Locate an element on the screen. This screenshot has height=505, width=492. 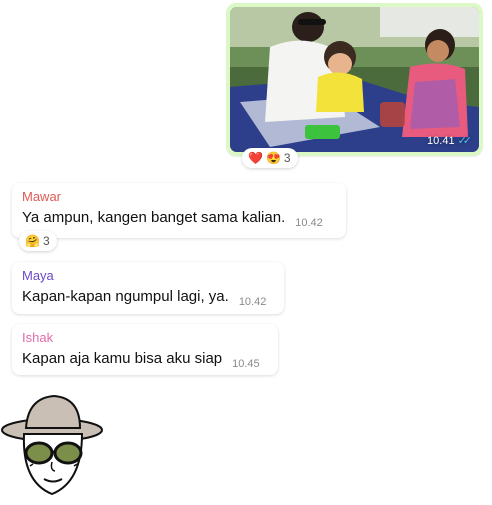
sender-name: Maya is located at coordinates (38, 275).